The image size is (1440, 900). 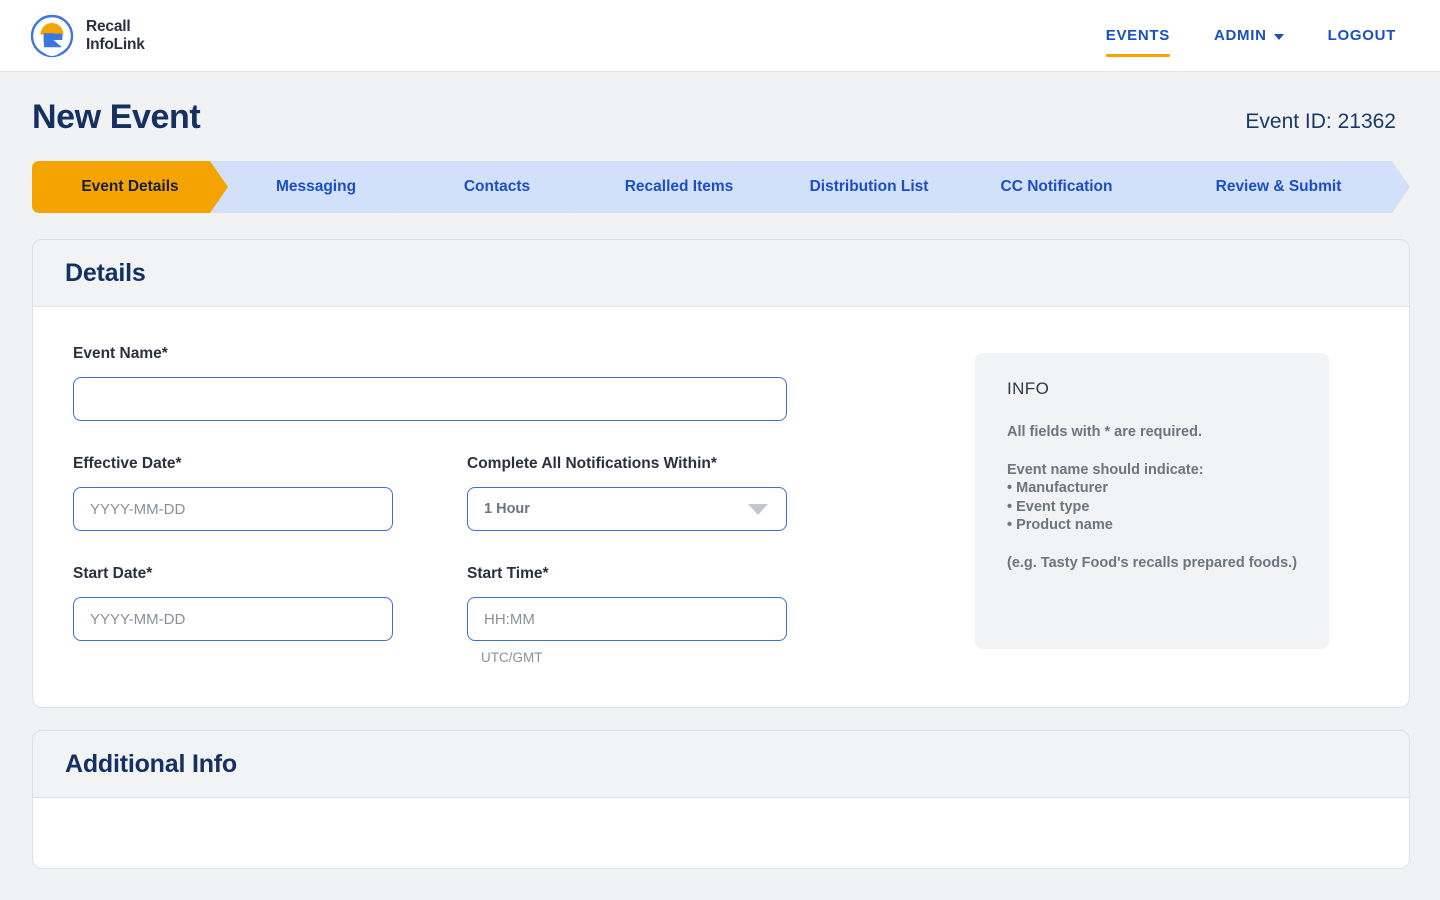 I want to click on step-event-details-label: Event Details, so click(x=130, y=186).